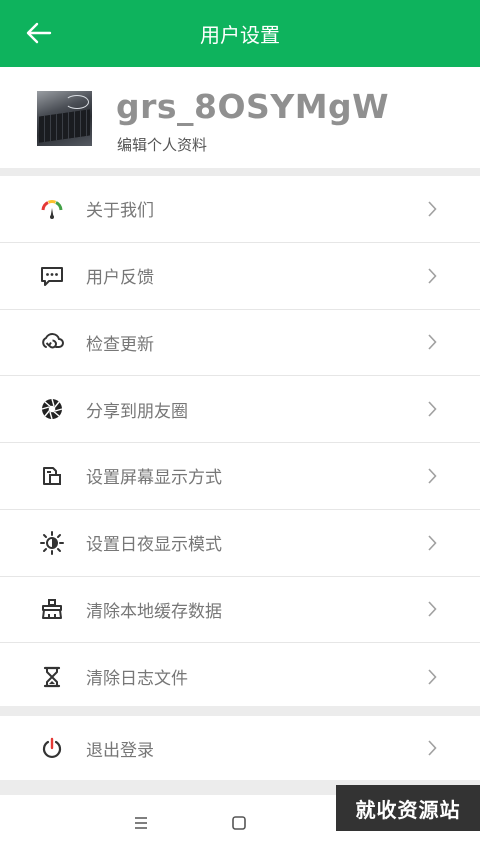 This screenshot has height=853, width=480. Describe the element at coordinates (52, 542) in the screenshot. I see `sun-moon-icon` at that location.